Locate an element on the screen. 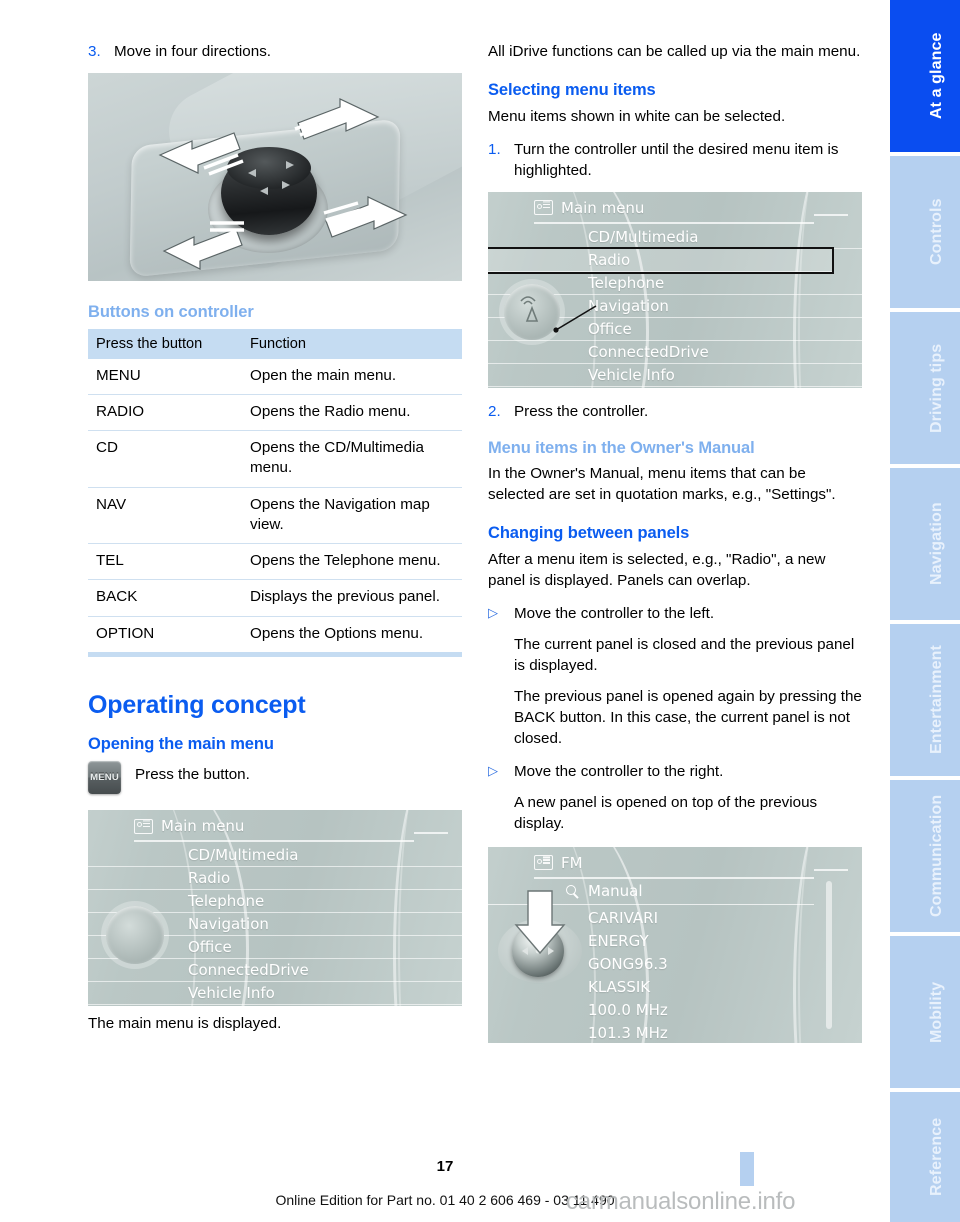  heading-opening-the-main-menu: Opening the main menu is located at coordinates (181, 744).